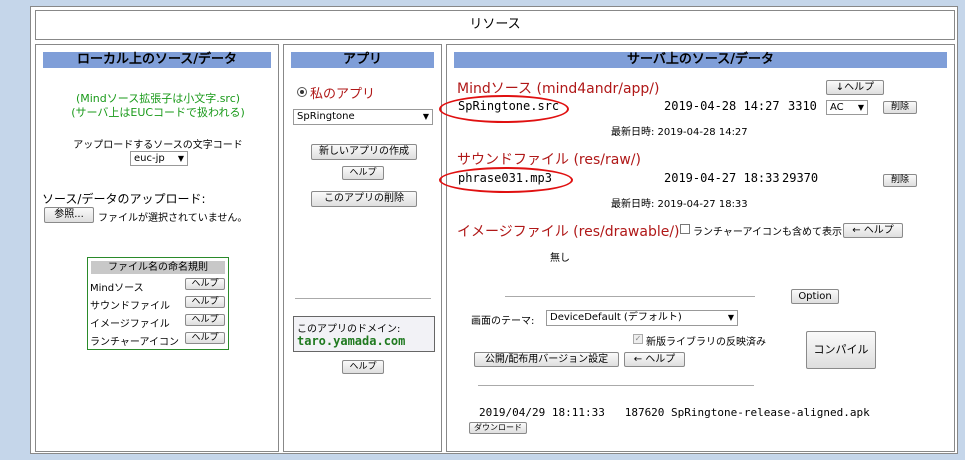  I want to click on upload-label: ソース/データのアップロード:, so click(124, 199).